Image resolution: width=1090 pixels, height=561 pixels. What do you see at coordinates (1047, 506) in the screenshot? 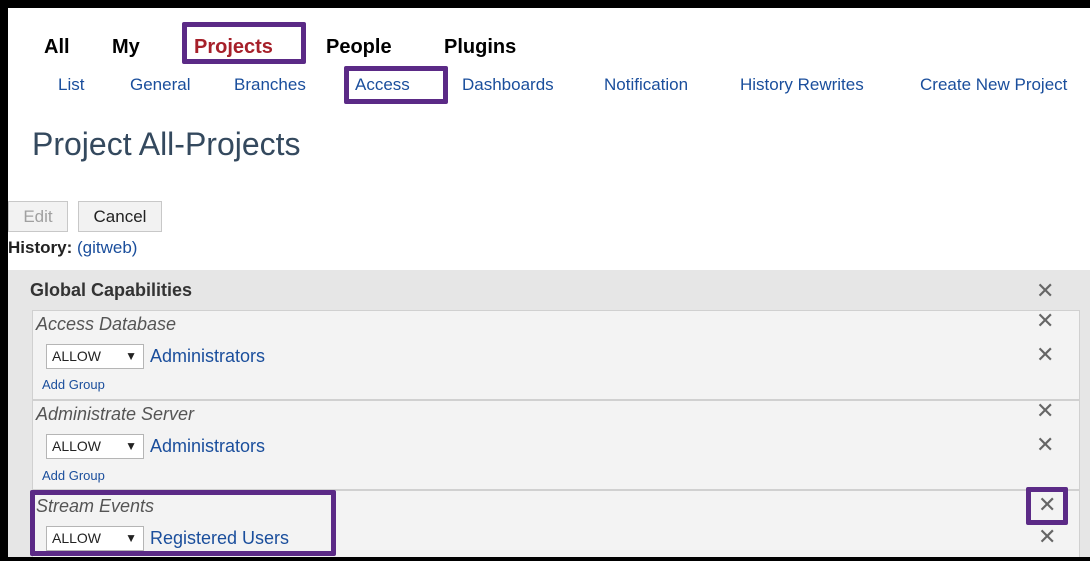
I see `remove-permission-highlight` at bounding box center [1047, 506].